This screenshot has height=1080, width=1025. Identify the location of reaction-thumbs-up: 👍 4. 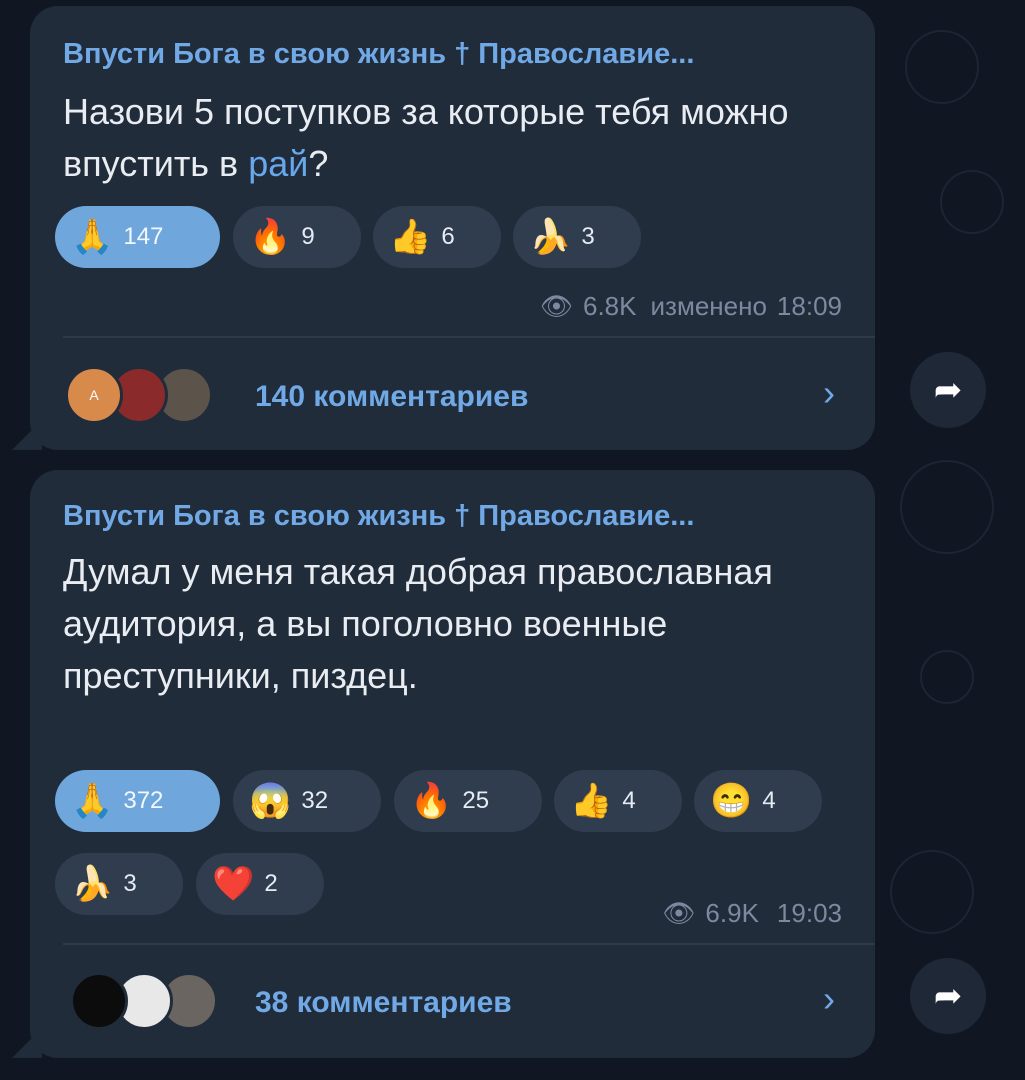
(618, 801).